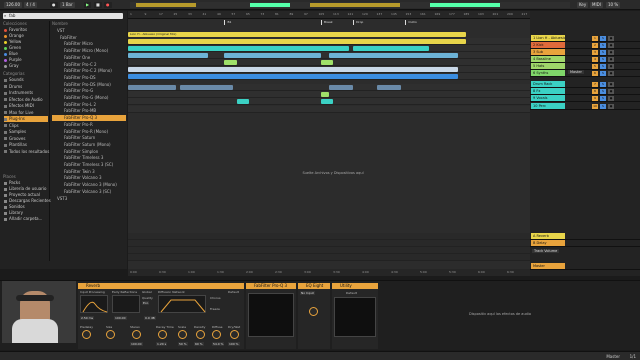 This screenshot has width=640, height=360. Describe the element at coordinates (89, 172) in the screenshot. I see `browser-file-item: FabFilter Twin 3` at that location.